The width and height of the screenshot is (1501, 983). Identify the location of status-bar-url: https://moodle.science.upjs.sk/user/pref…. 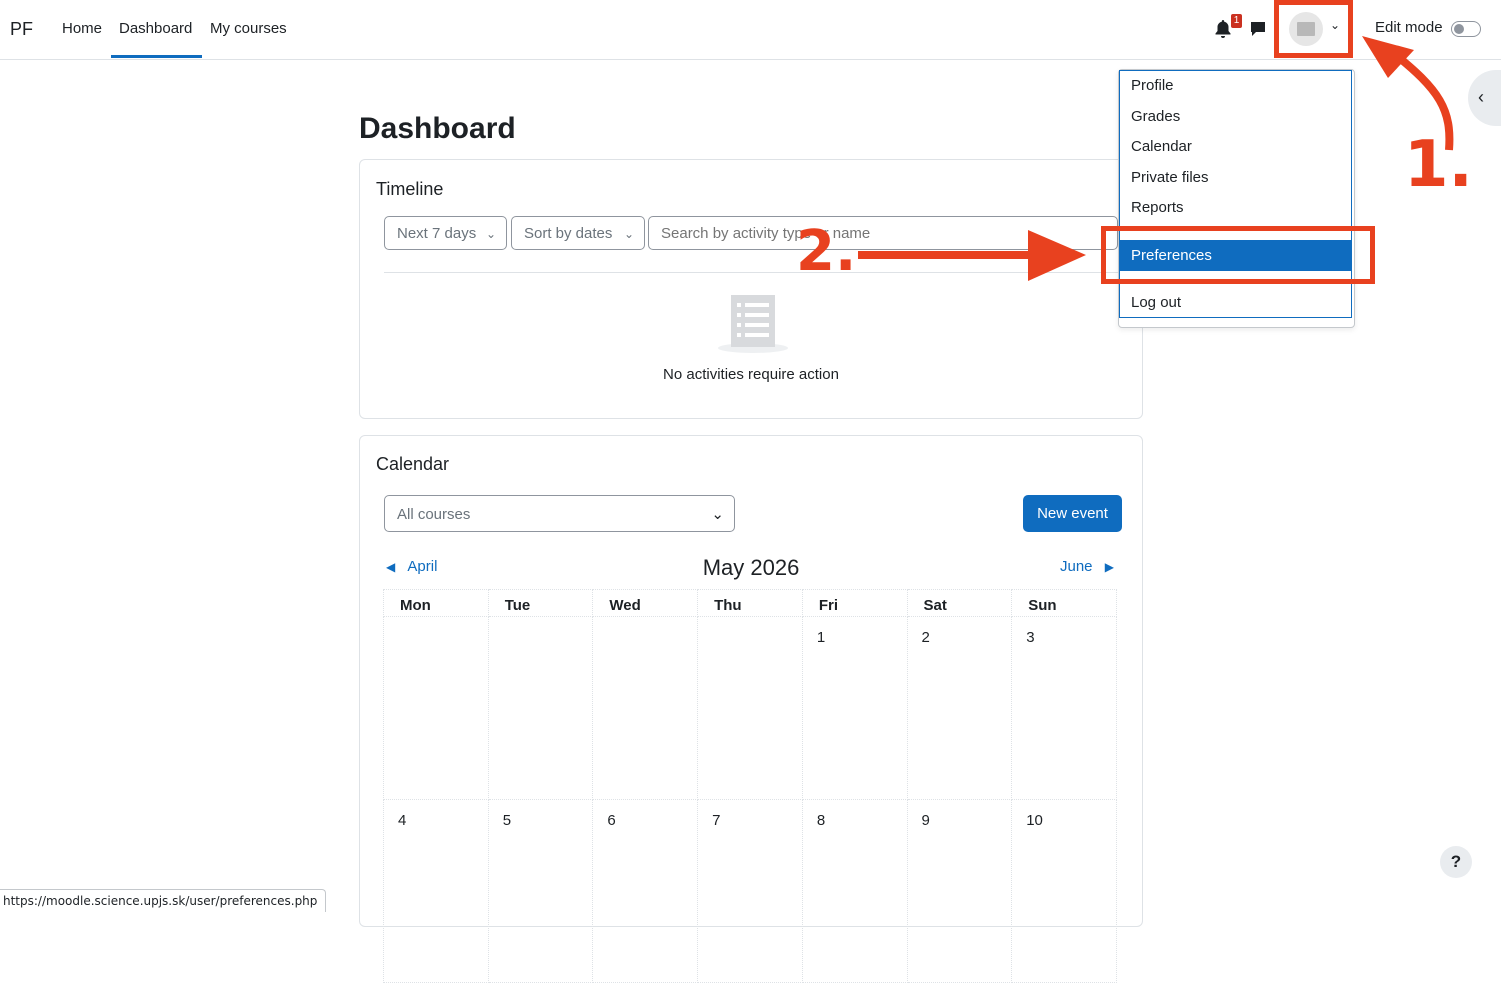
(163, 900).